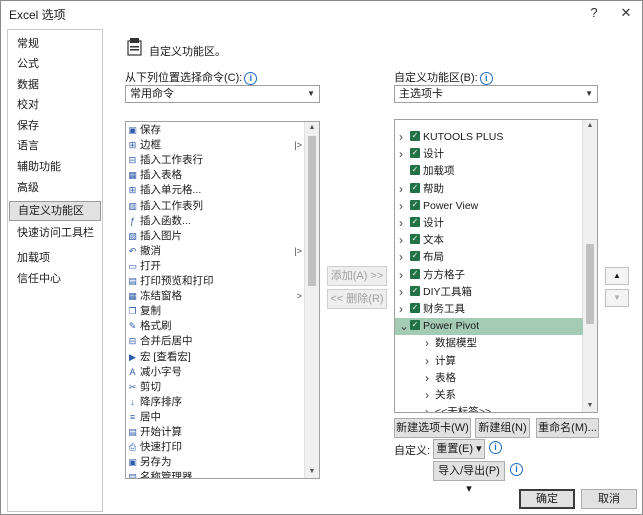  Describe the element at coordinates (215, 387) in the screenshot. I see `command-item: ✂ 剪切` at that location.